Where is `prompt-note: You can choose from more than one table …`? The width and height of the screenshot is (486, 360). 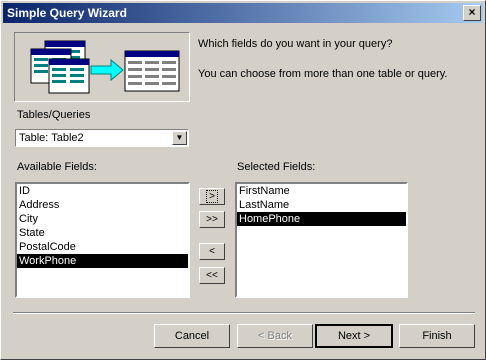 prompt-note: You can choose from more than one table … is located at coordinates (323, 74).